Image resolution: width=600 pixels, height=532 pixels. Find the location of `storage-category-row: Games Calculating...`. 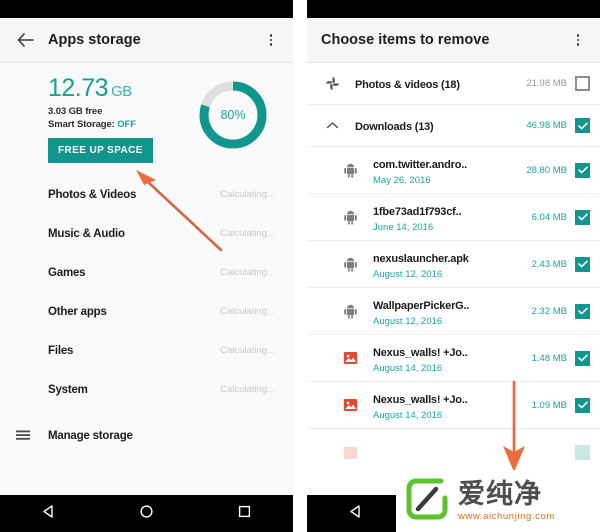

storage-category-row: Games Calculating... is located at coordinates (146, 272).